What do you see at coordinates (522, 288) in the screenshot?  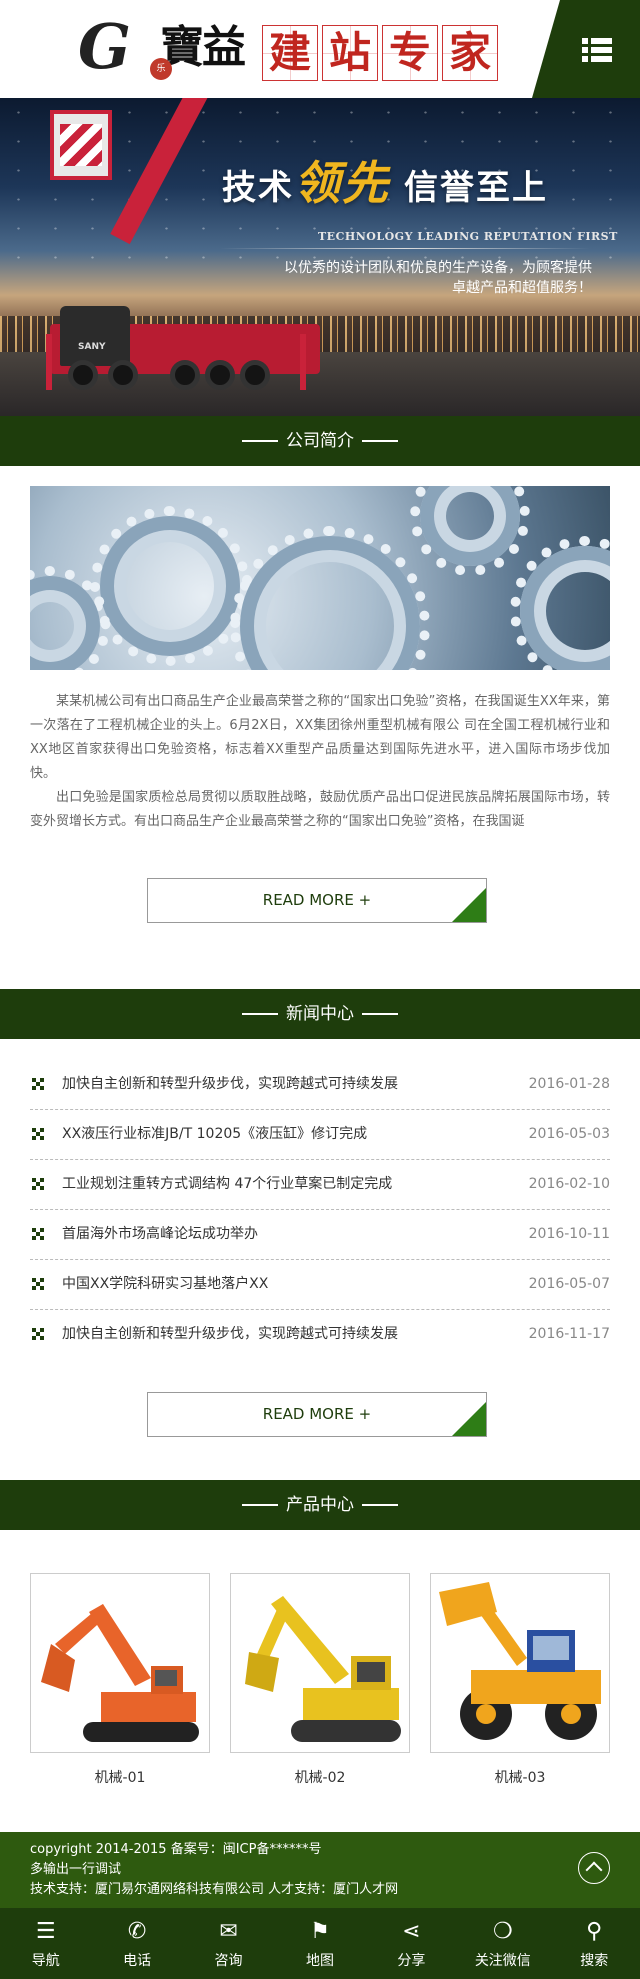 I see `banner-desc-line: 卓越产品和超值服务！` at bounding box center [522, 288].